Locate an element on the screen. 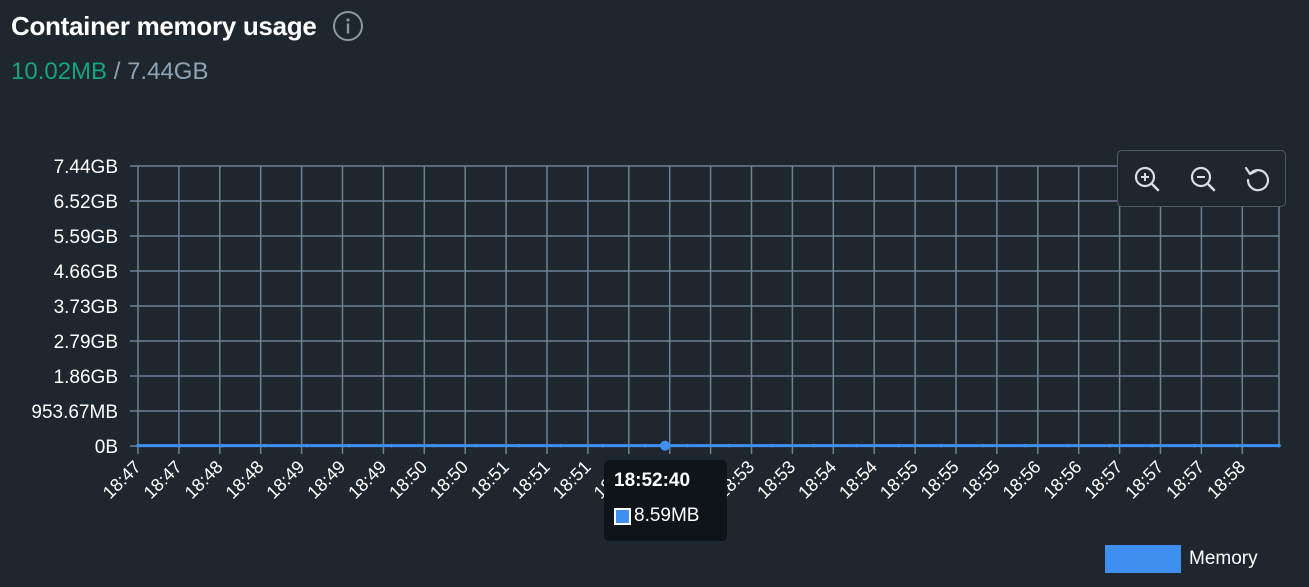 The height and width of the screenshot is (587, 1309). zoom-in-icon is located at coordinates (1147, 179).